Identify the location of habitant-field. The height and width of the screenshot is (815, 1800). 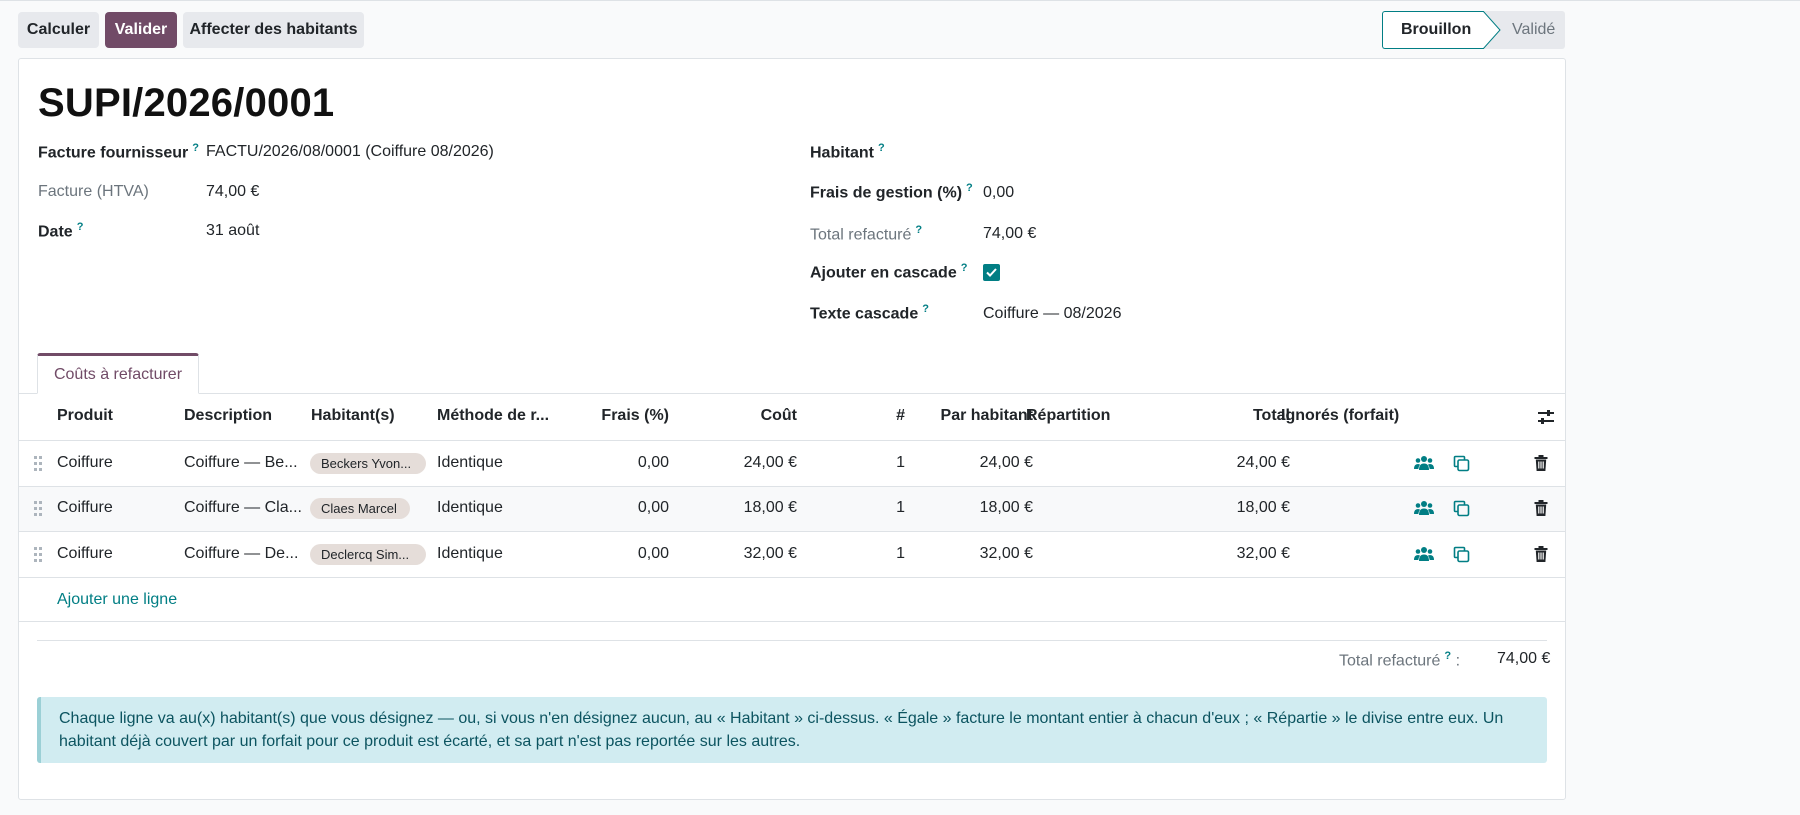
(1183, 153).